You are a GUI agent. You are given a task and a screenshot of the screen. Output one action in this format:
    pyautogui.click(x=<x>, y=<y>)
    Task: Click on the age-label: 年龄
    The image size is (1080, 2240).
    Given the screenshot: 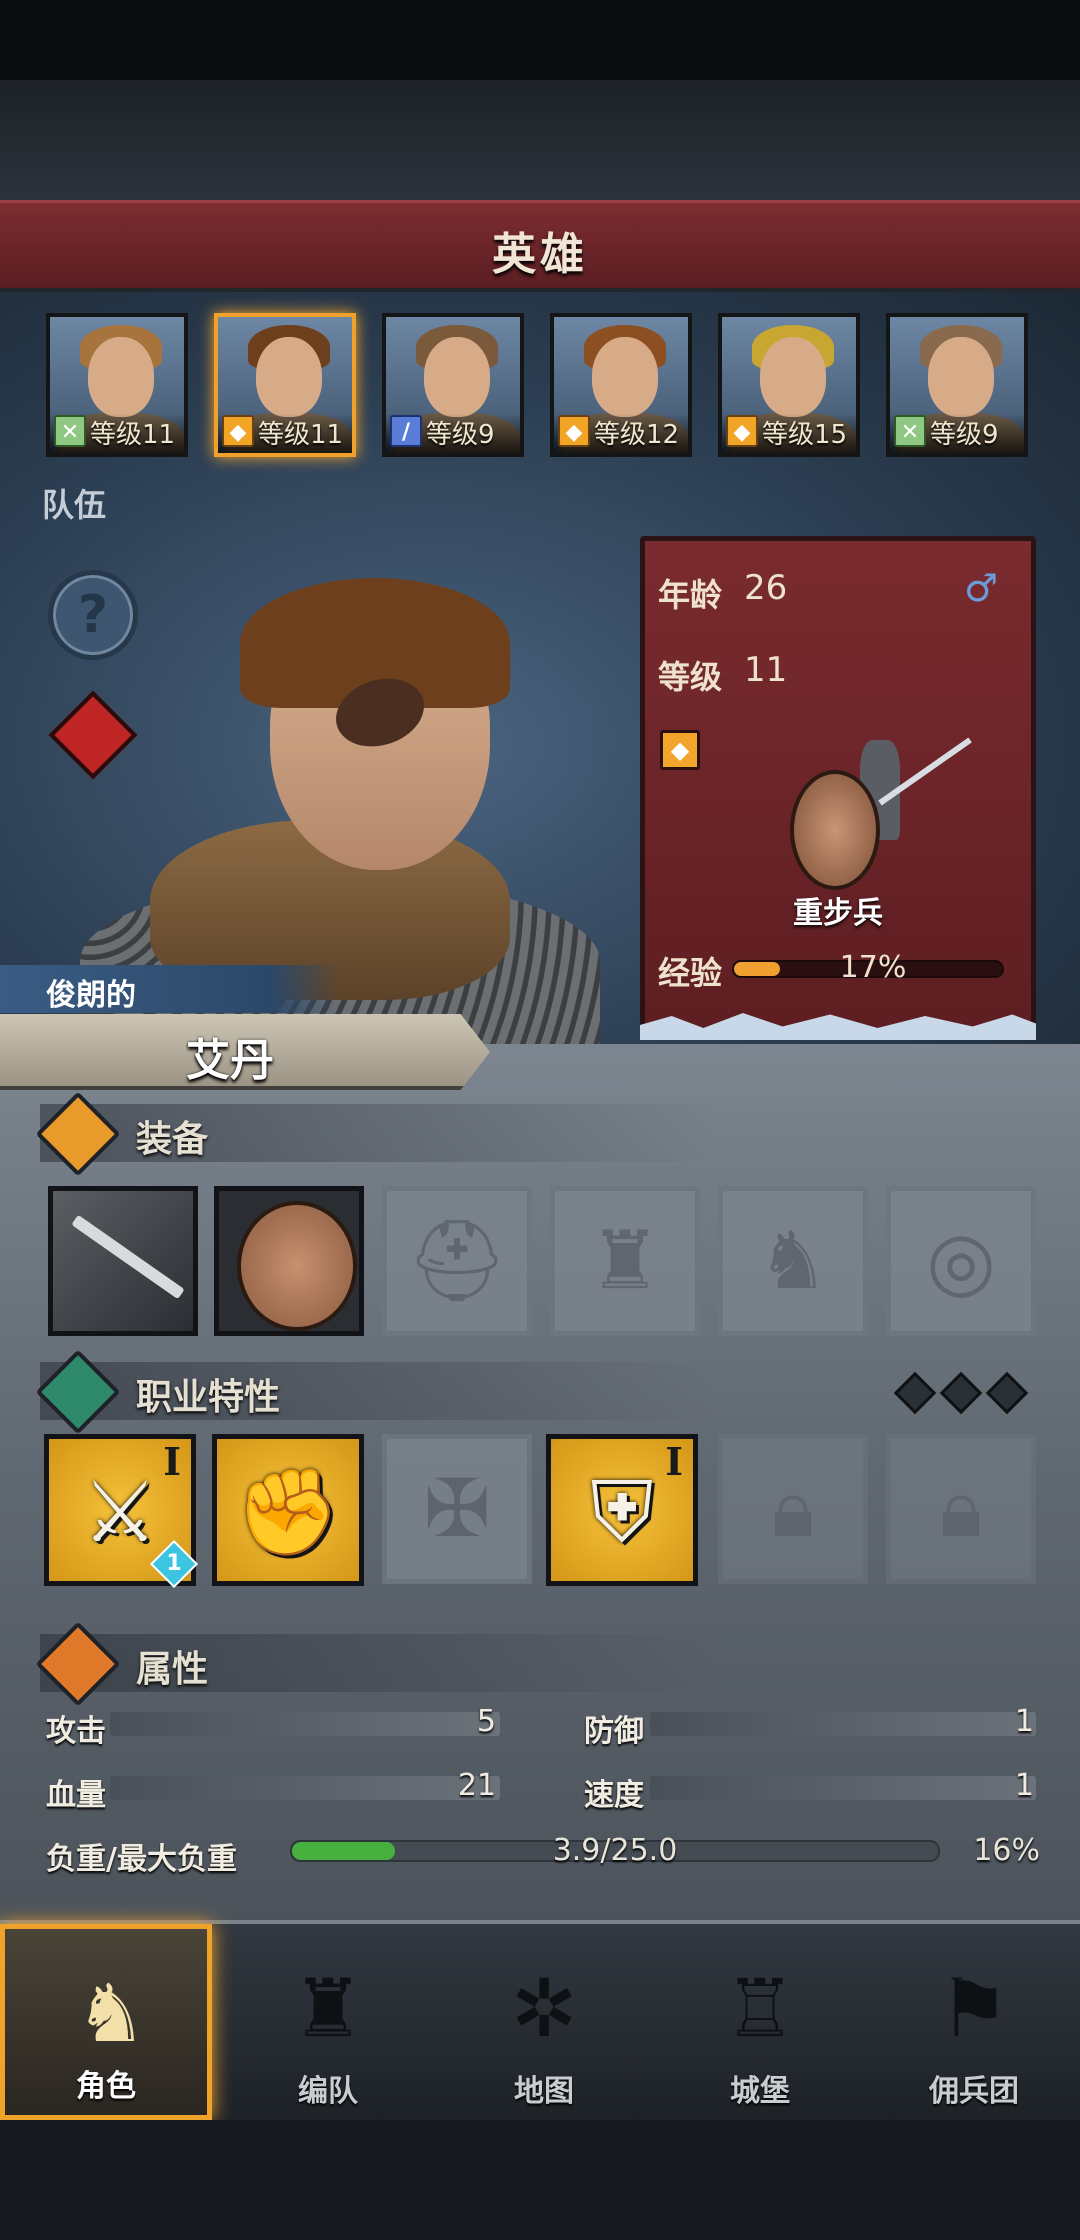 What is the action you would take?
    pyautogui.click(x=690, y=595)
    